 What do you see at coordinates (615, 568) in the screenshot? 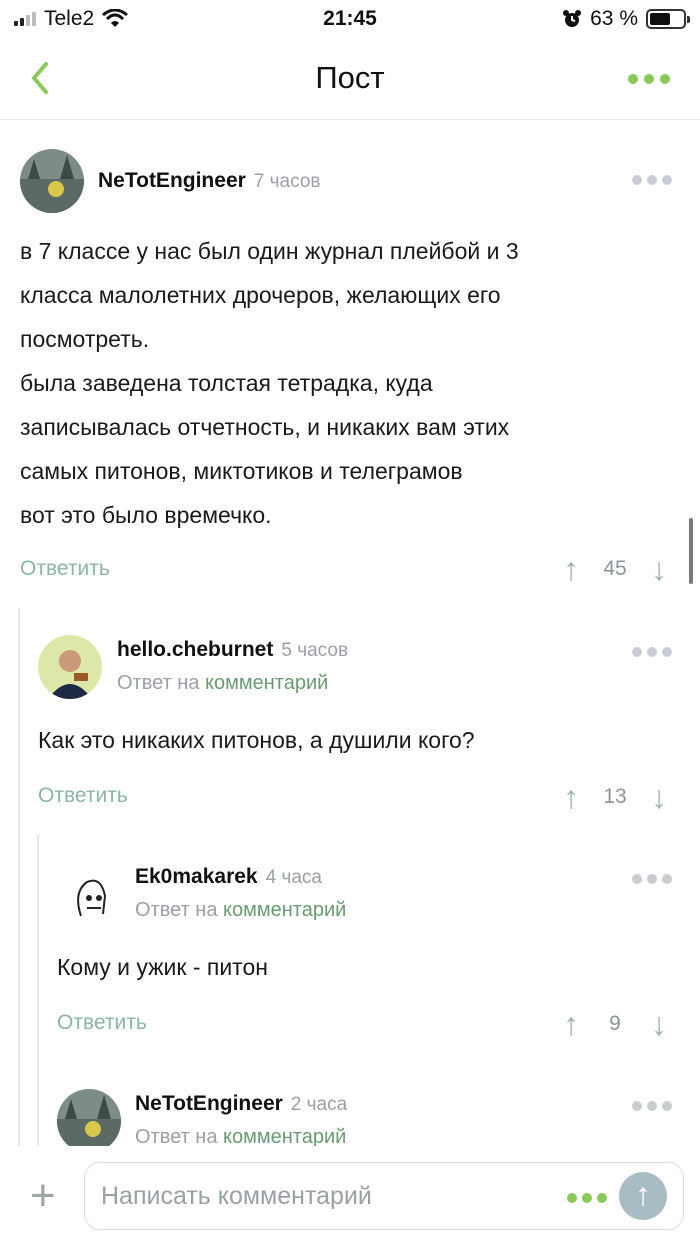
I see `vote-count: 45` at bounding box center [615, 568].